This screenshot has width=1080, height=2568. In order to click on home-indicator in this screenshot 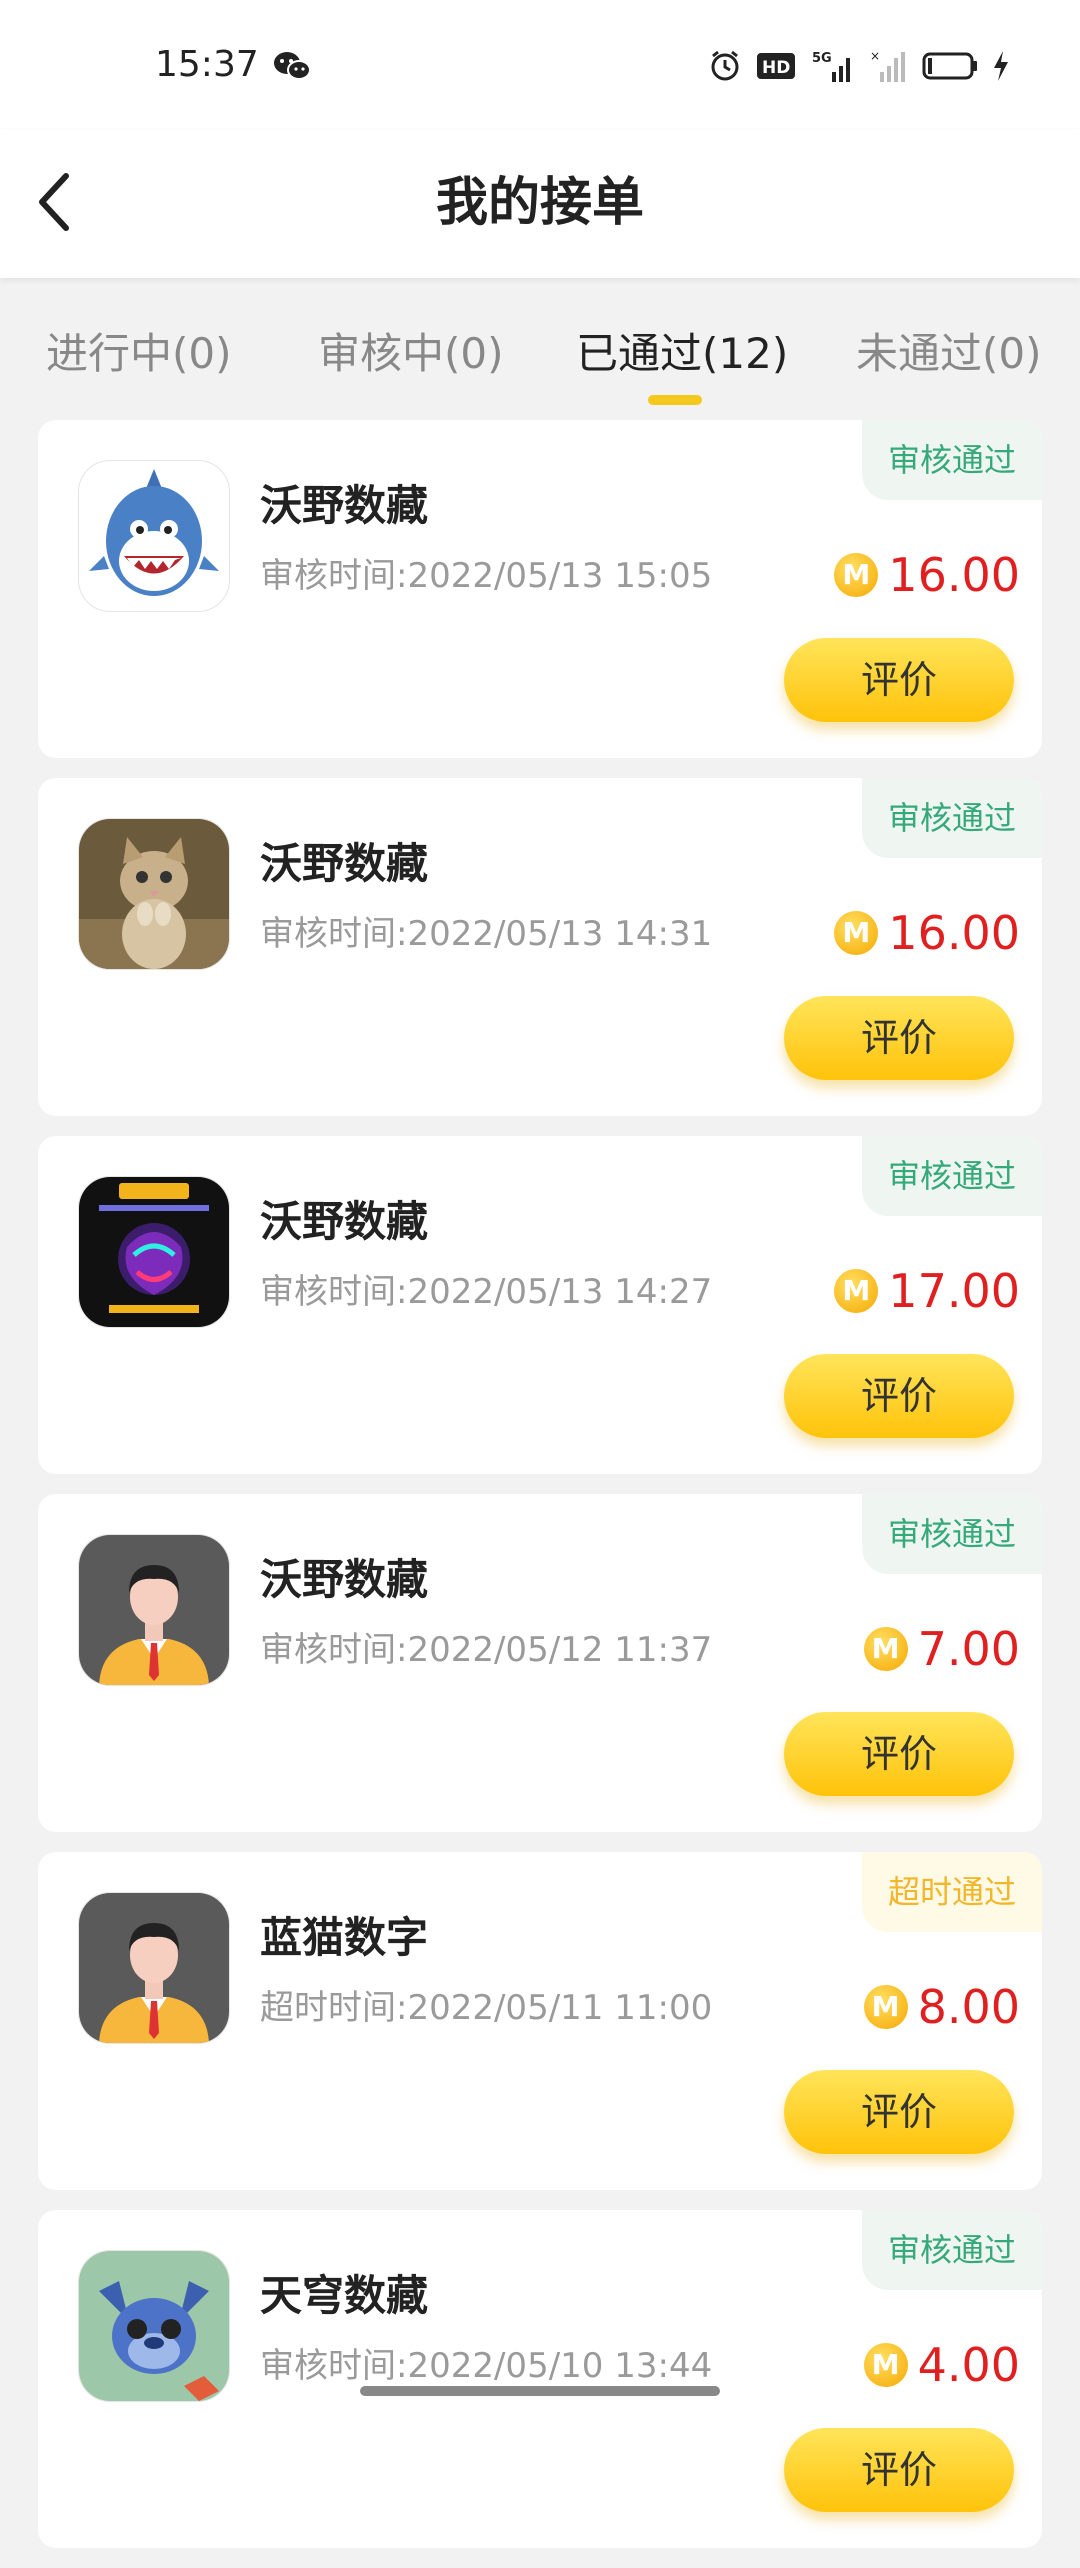, I will do `click(540, 2391)`.